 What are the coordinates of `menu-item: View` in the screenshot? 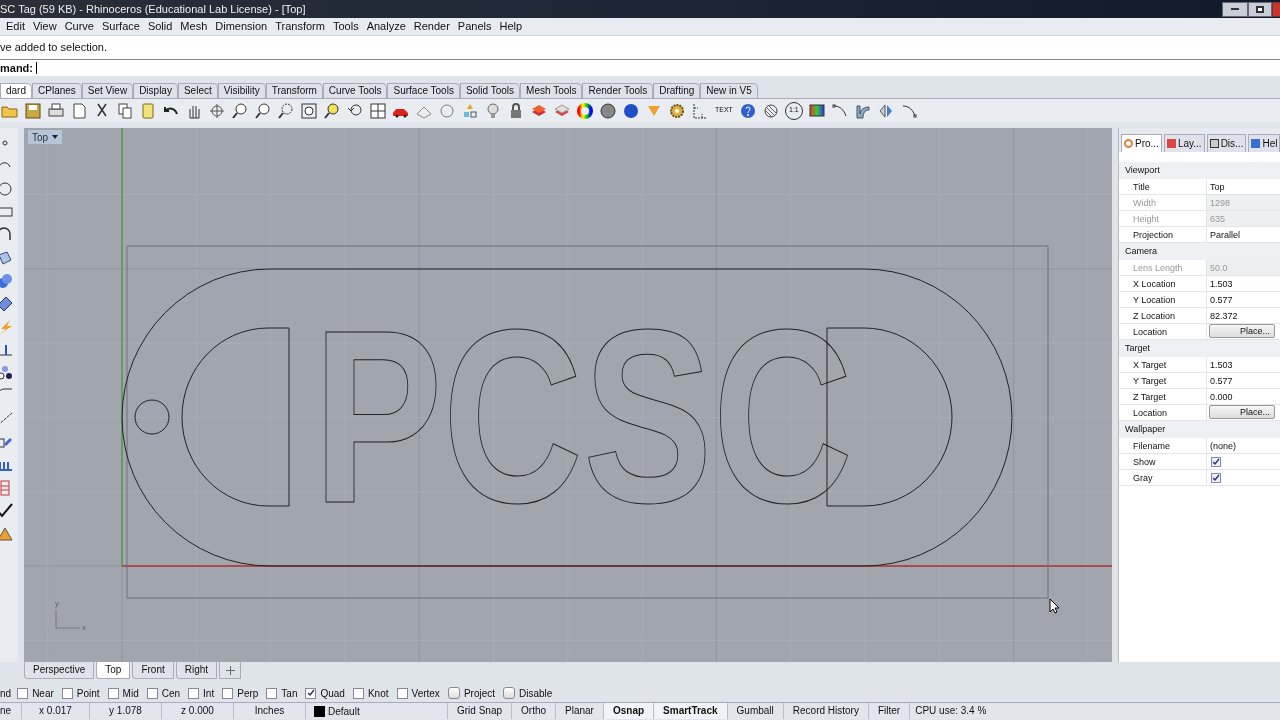 It's located at (44, 26).